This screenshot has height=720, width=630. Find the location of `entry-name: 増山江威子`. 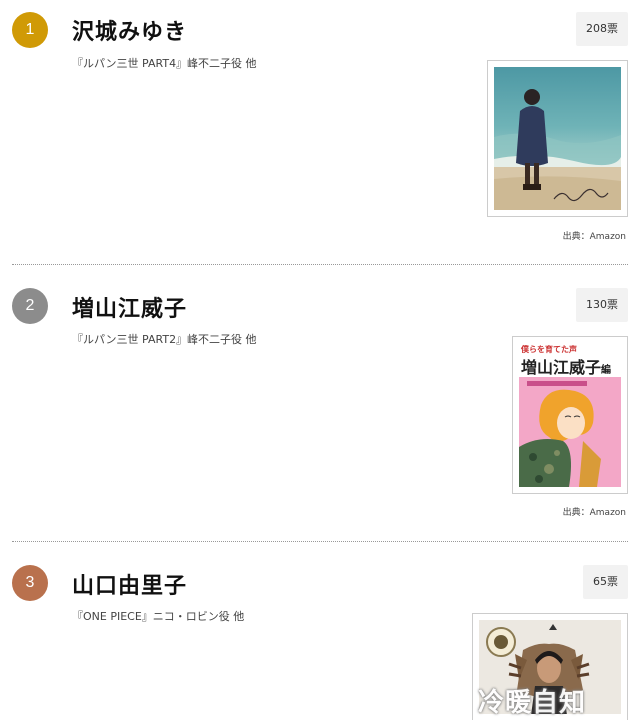

entry-name: 増山江威子 is located at coordinates (129, 307).